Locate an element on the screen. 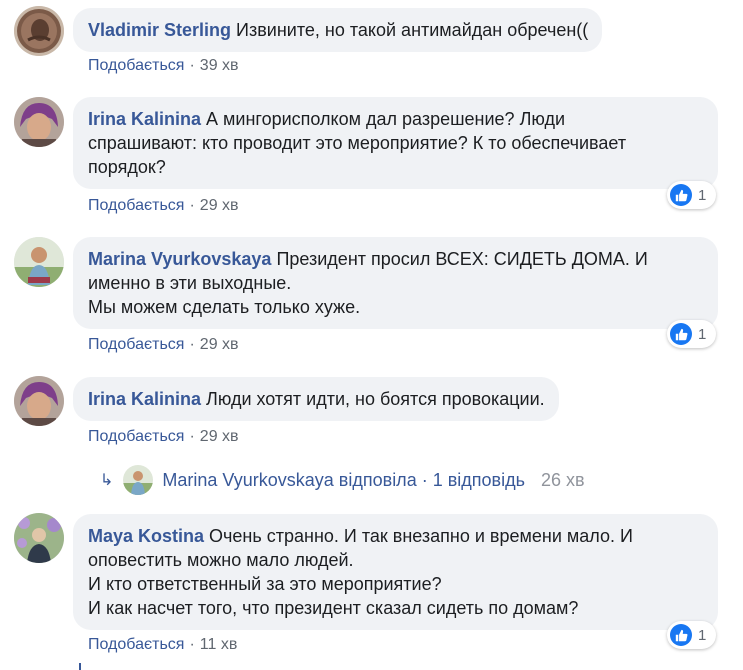 This screenshot has width=743, height=670. garden-portrait-avatar-image is located at coordinates (39, 538).